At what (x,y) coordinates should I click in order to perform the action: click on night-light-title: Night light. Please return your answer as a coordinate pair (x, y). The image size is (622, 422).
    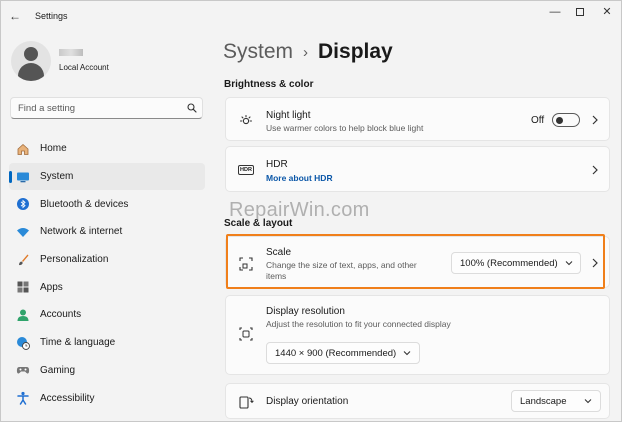
    Looking at the image, I should click on (288, 115).